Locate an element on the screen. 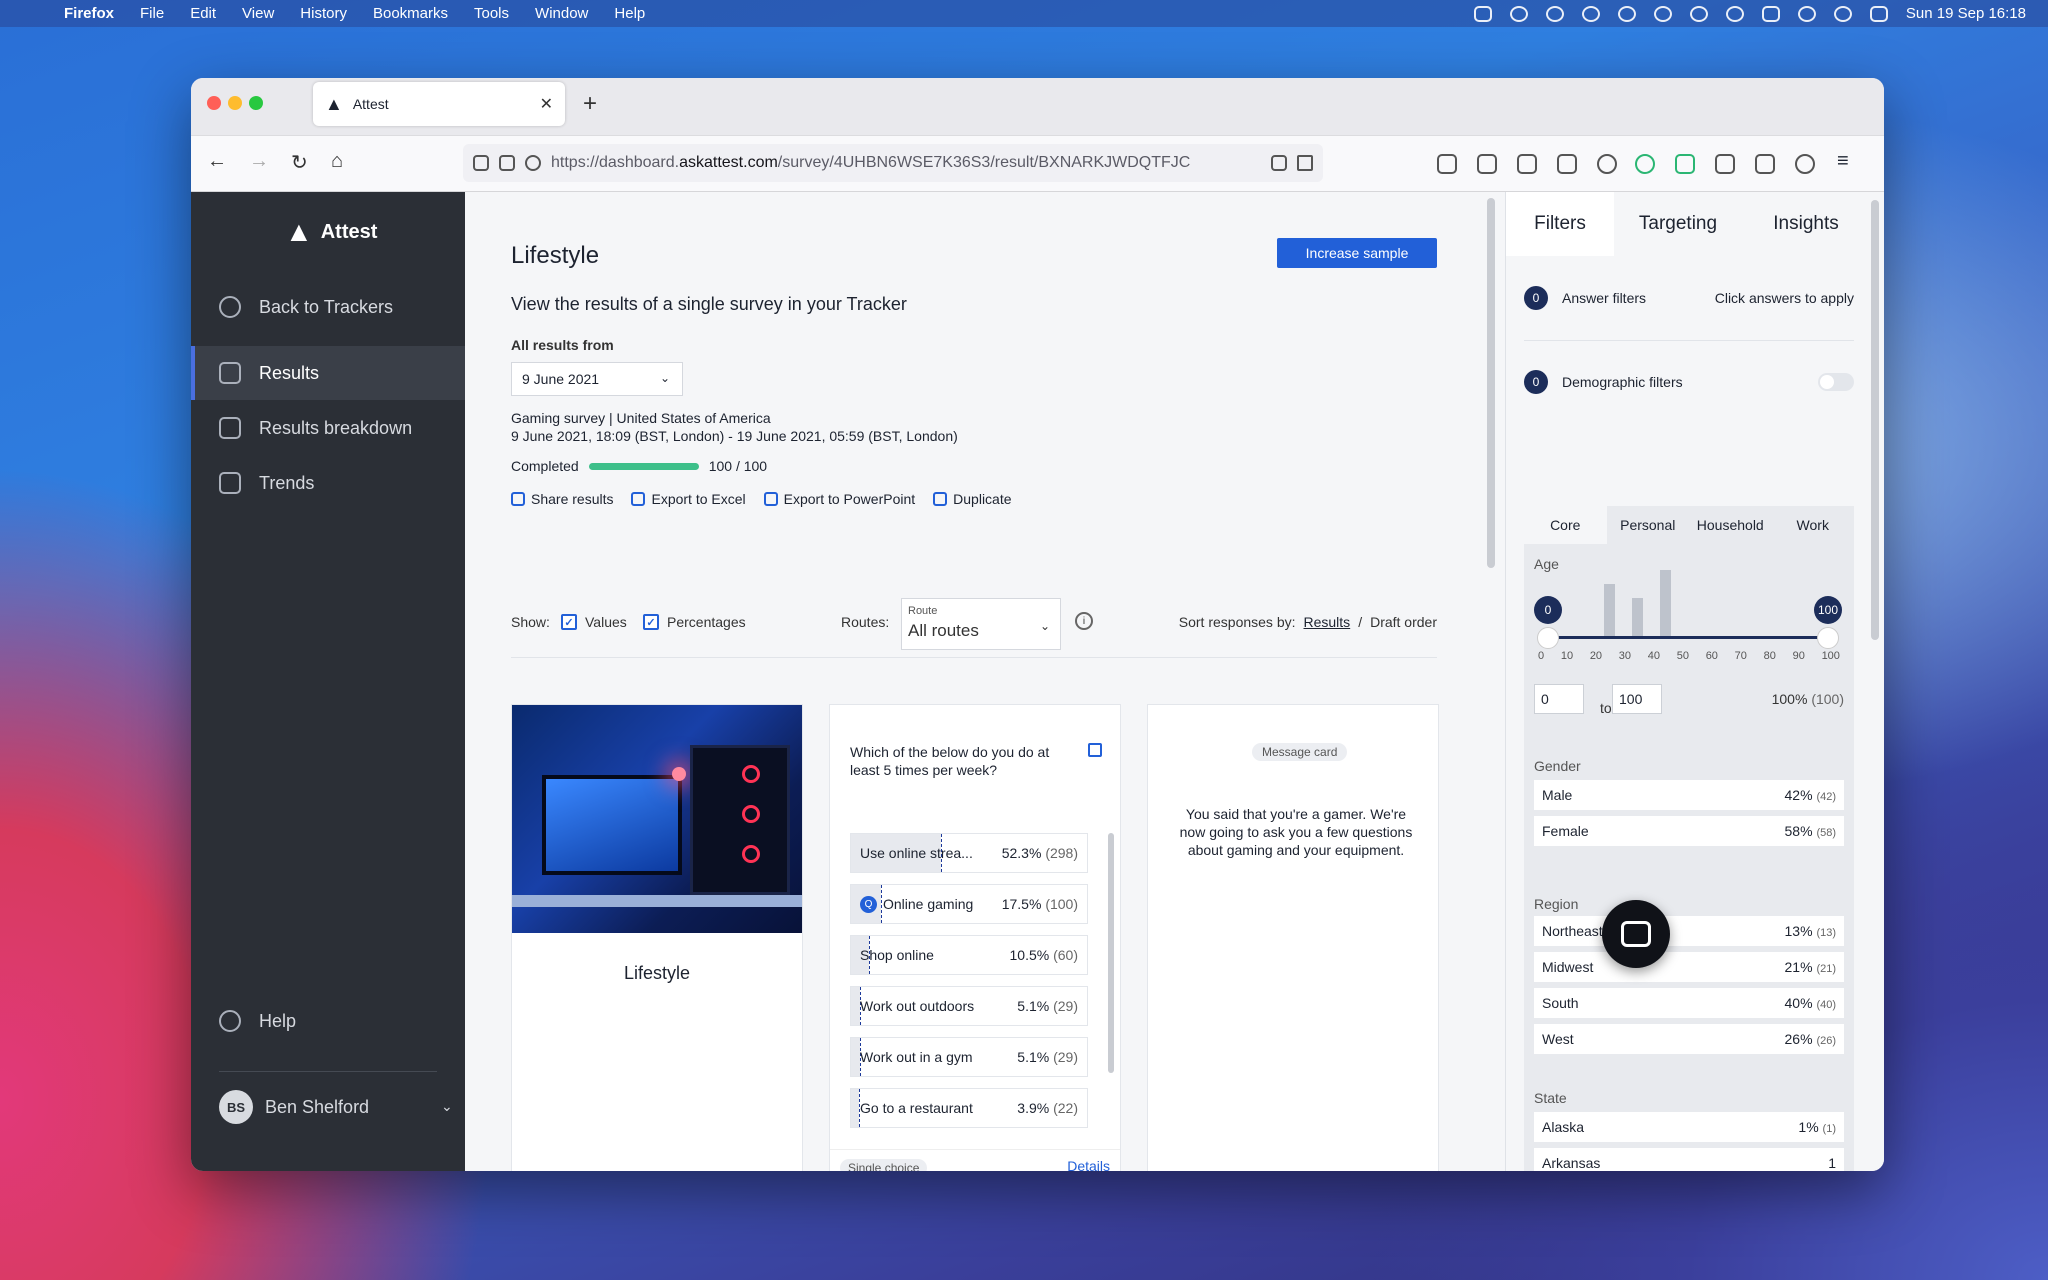 The width and height of the screenshot is (2048, 1280). duplicate-button: Duplicate is located at coordinates (972, 499).